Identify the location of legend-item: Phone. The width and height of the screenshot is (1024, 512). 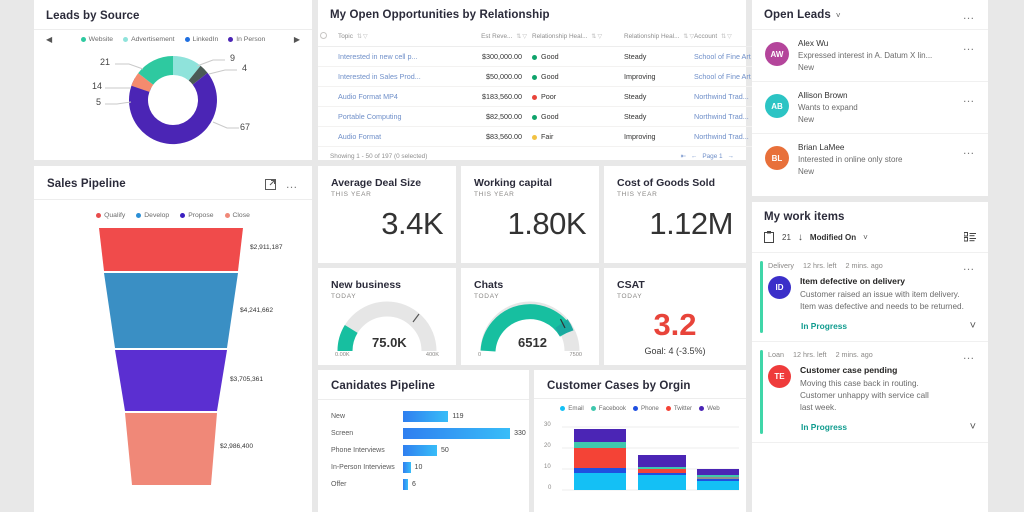
(645, 408).